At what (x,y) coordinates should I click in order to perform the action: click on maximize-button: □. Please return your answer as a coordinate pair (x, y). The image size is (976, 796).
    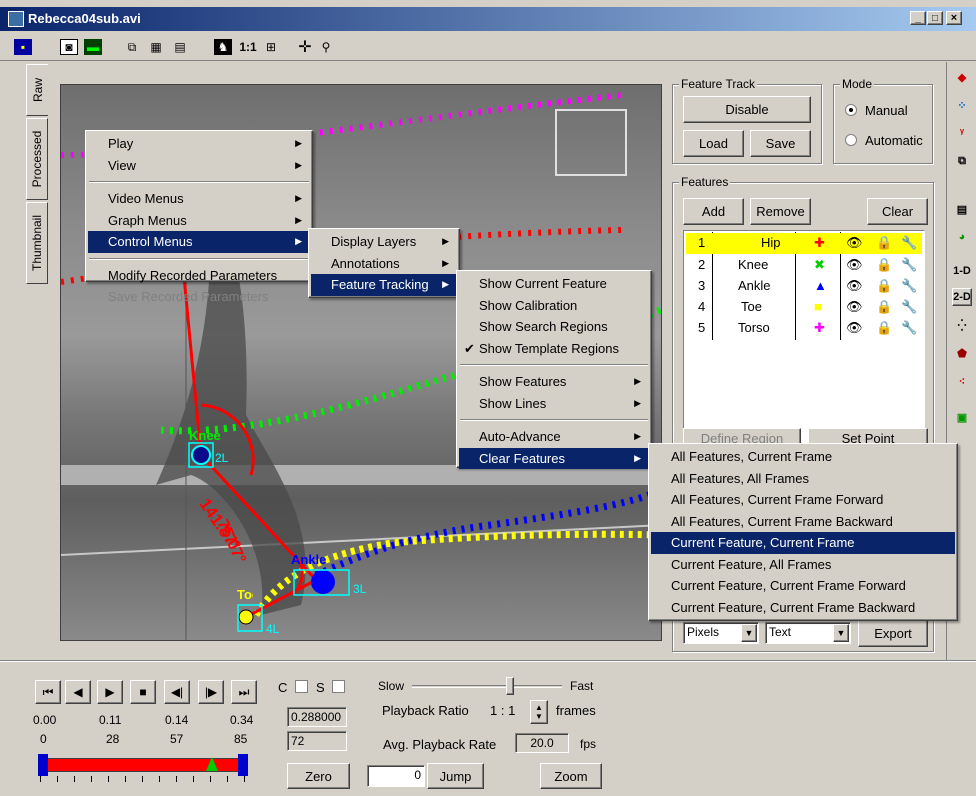
    Looking at the image, I should click on (935, 18).